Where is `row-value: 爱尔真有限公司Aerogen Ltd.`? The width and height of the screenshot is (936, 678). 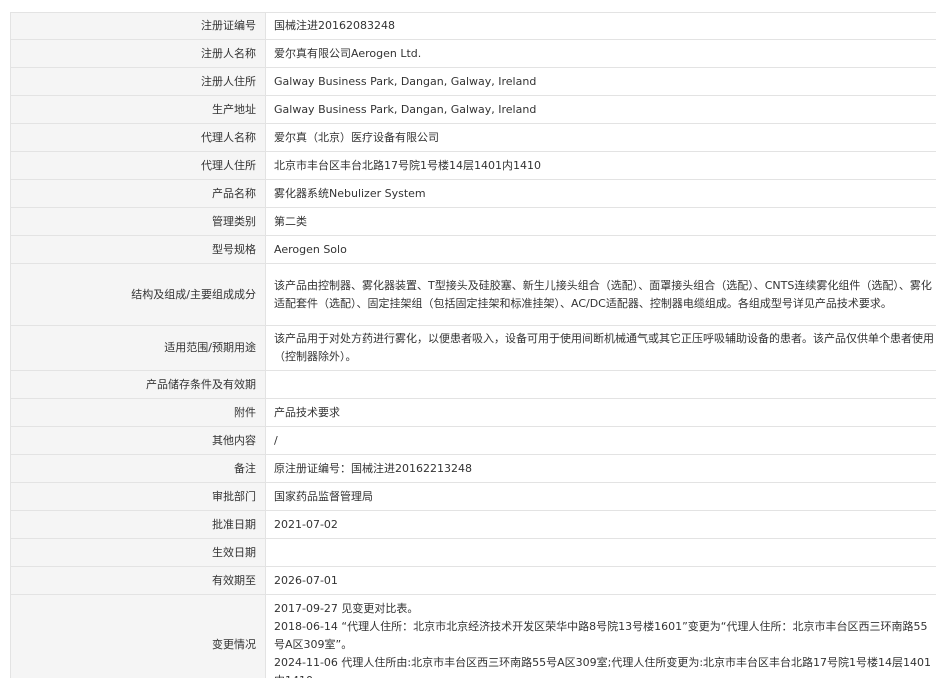 row-value: 爱尔真有限公司Aerogen Ltd. is located at coordinates (600, 53).